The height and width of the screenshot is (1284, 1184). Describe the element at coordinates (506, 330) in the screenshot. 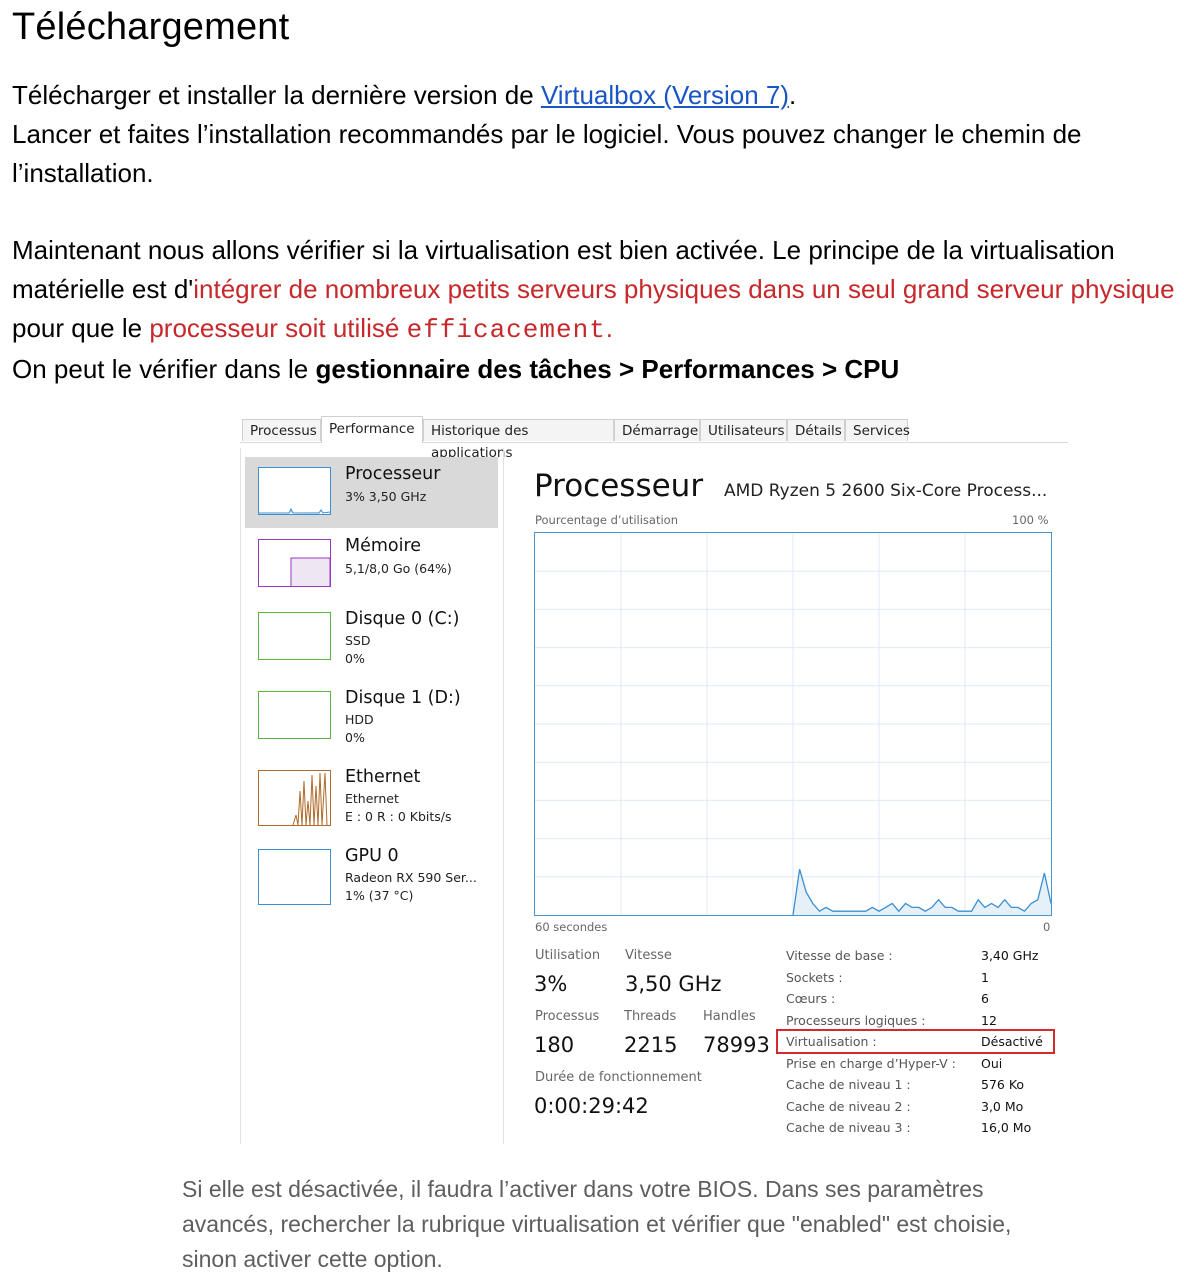

I see `virt-highlight-mono: efficacement` at that location.